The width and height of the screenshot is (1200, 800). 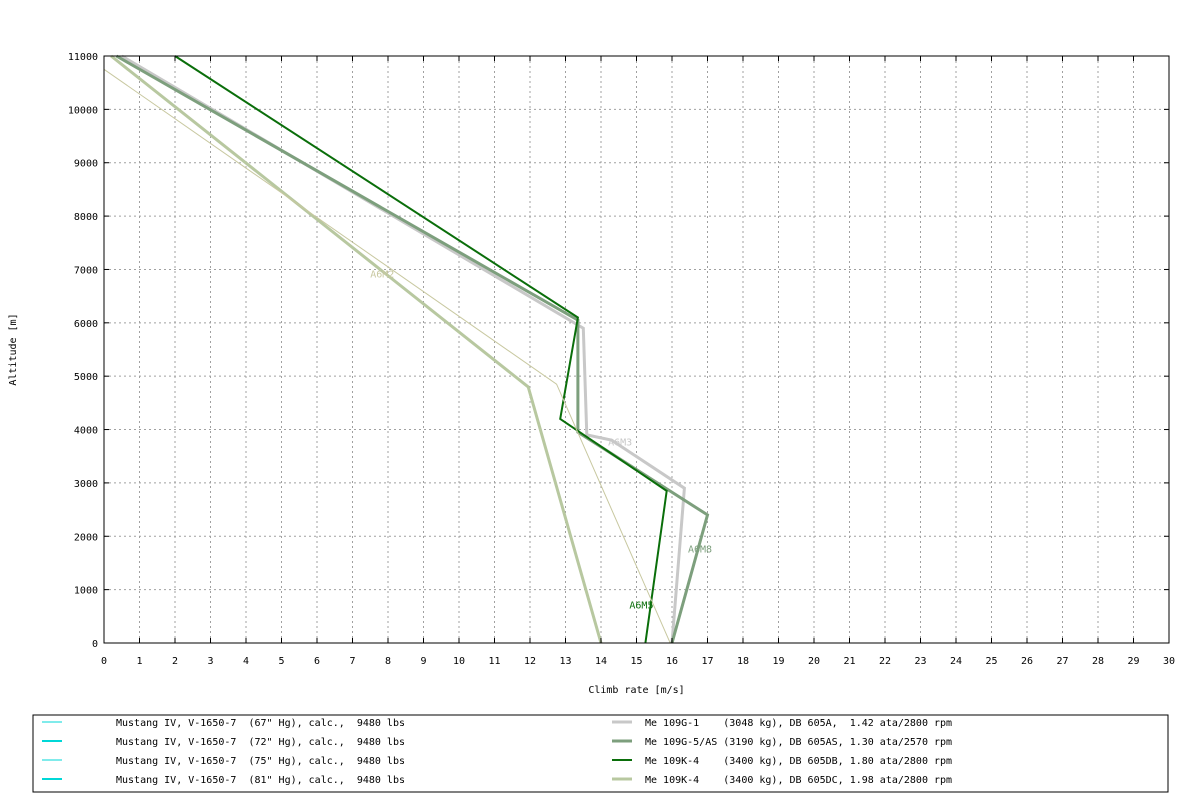 I want to click on x-tick-label: 29, so click(x=1133, y=661).